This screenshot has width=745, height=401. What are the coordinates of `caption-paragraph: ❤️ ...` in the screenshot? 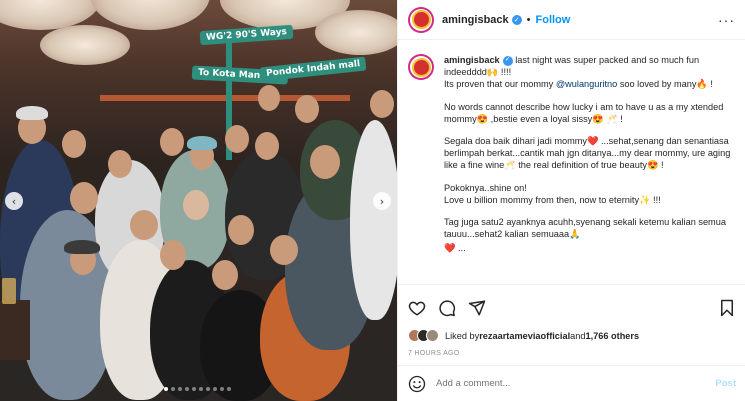 It's located at (455, 248).